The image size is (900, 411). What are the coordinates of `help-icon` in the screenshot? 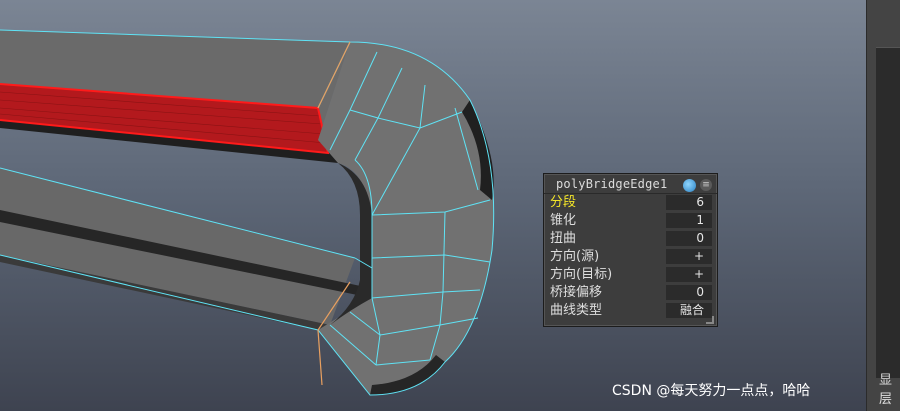 It's located at (689, 185).